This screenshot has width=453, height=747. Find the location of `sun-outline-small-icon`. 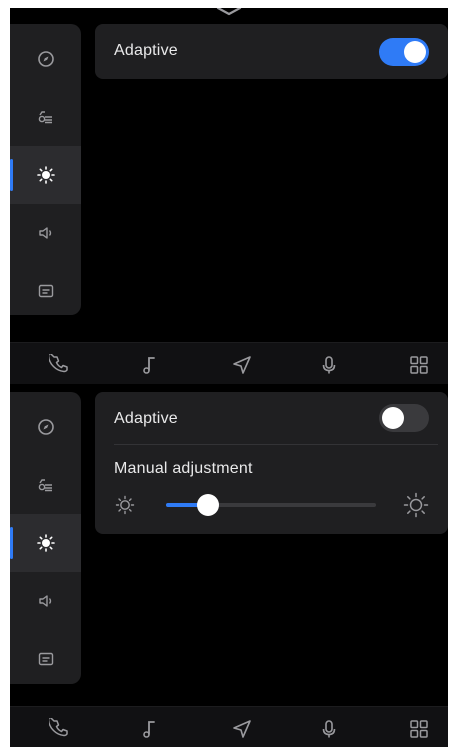

sun-outline-small-icon is located at coordinates (125, 505).